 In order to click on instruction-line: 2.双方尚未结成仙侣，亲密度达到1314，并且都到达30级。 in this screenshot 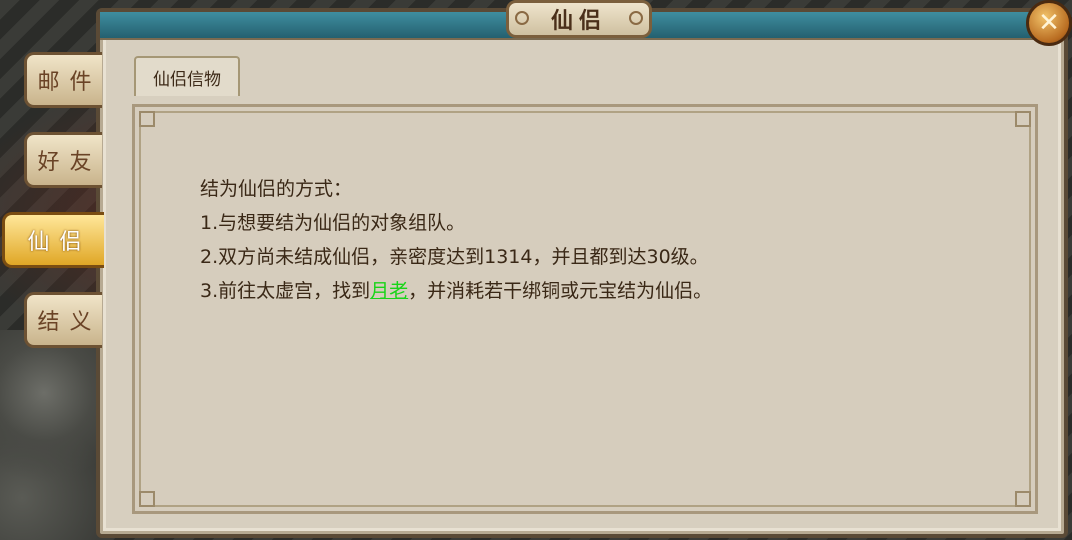, I will do `click(454, 257)`.